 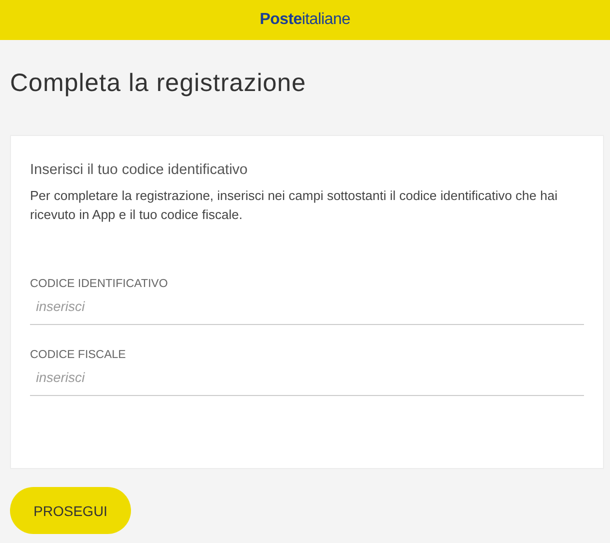 What do you see at coordinates (70, 510) in the screenshot?
I see `continue-button: PROSEGUI` at bounding box center [70, 510].